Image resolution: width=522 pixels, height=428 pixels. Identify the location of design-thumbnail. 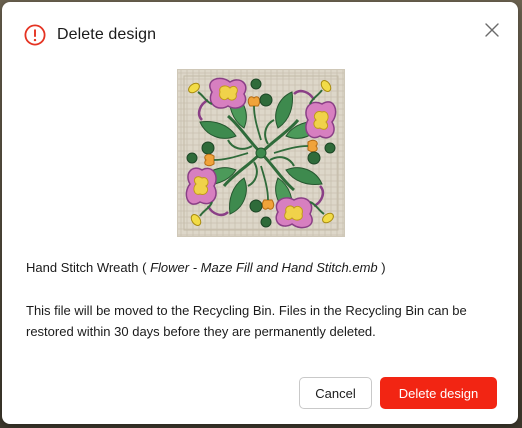
(261, 153).